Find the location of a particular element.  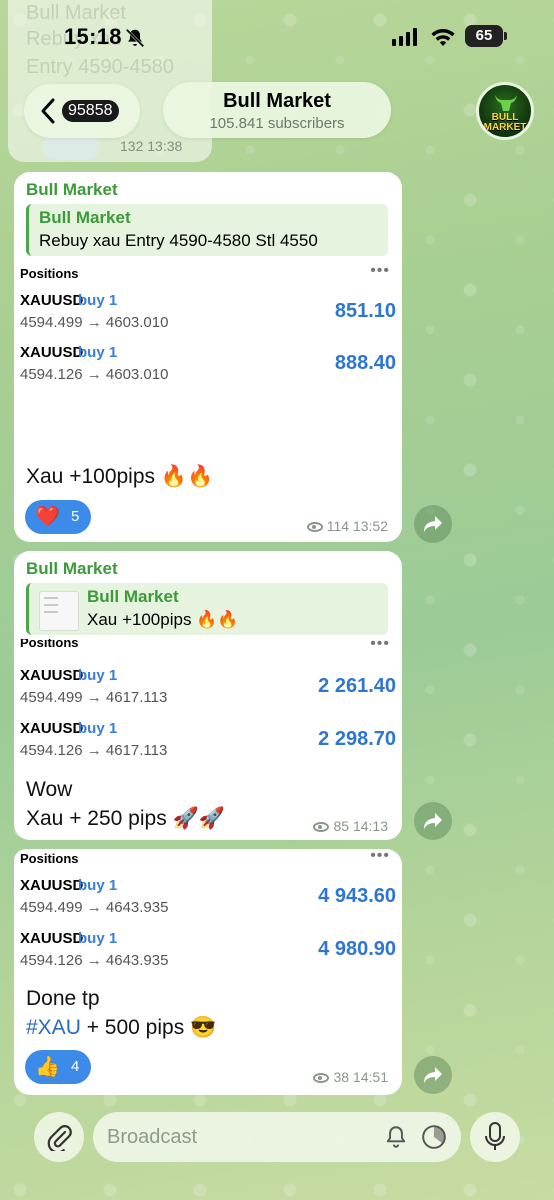

position-prices: 4594.126 → 4643.935 is located at coordinates (94, 960).